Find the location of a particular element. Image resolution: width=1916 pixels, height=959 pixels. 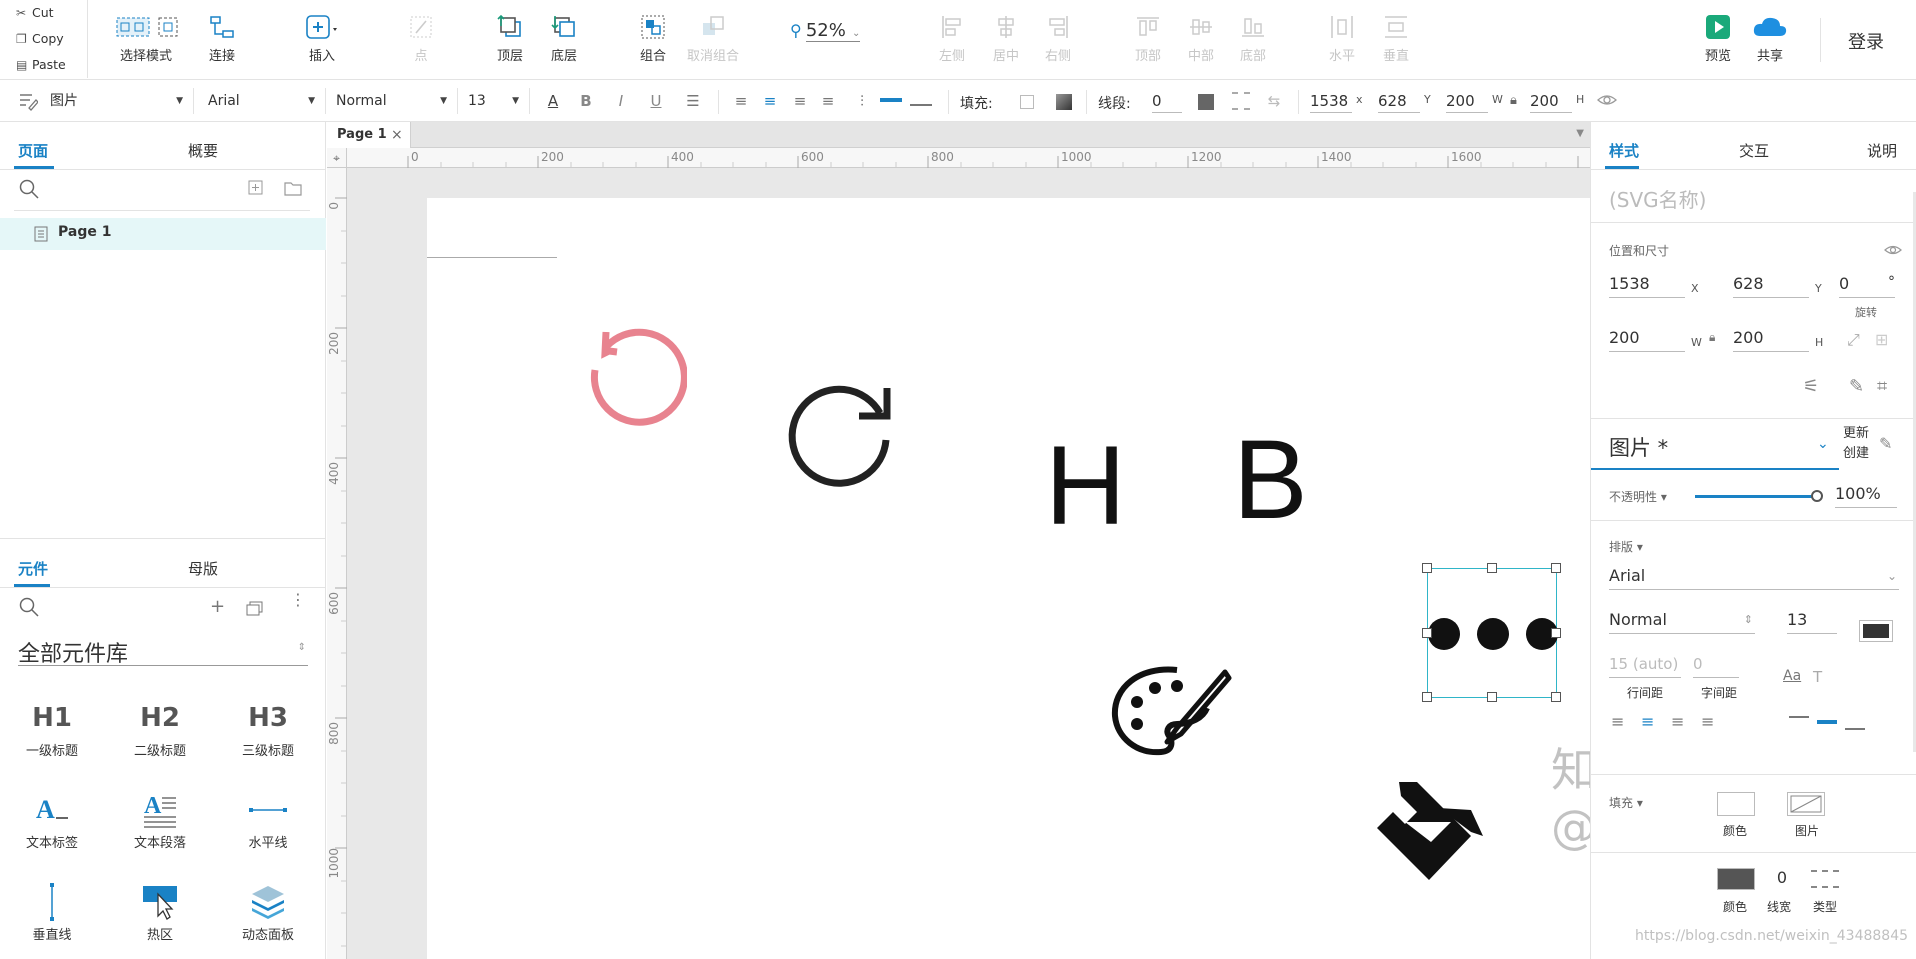

copy-button: ❐ Copy is located at coordinates (43, 39).